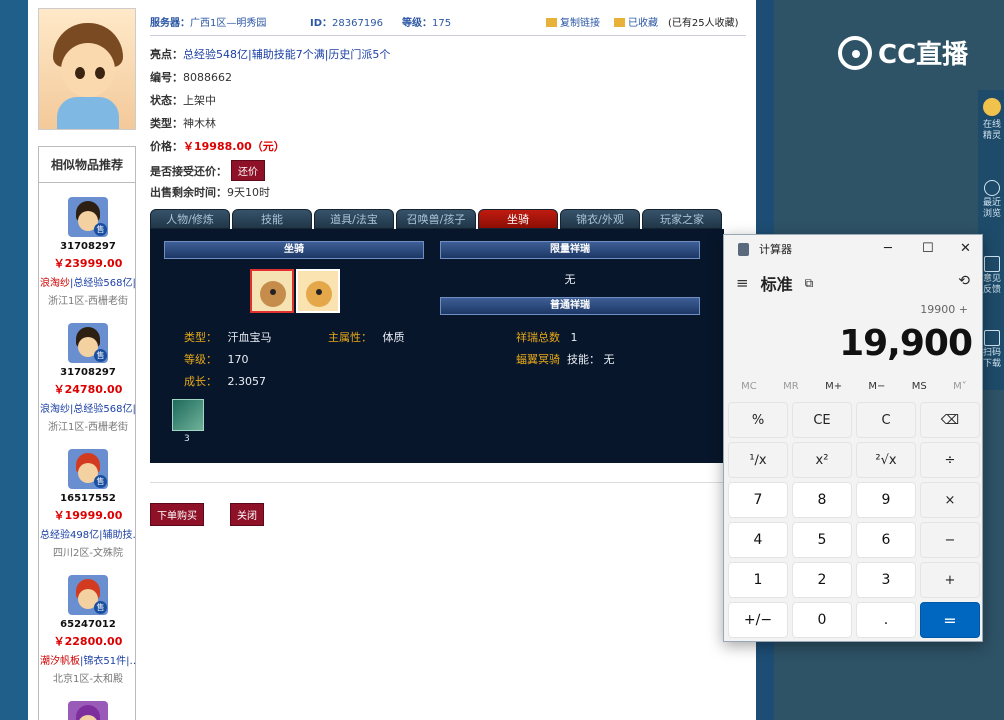 The width and height of the screenshot is (1004, 720). I want to click on digit-9-key: 9, so click(886, 500).